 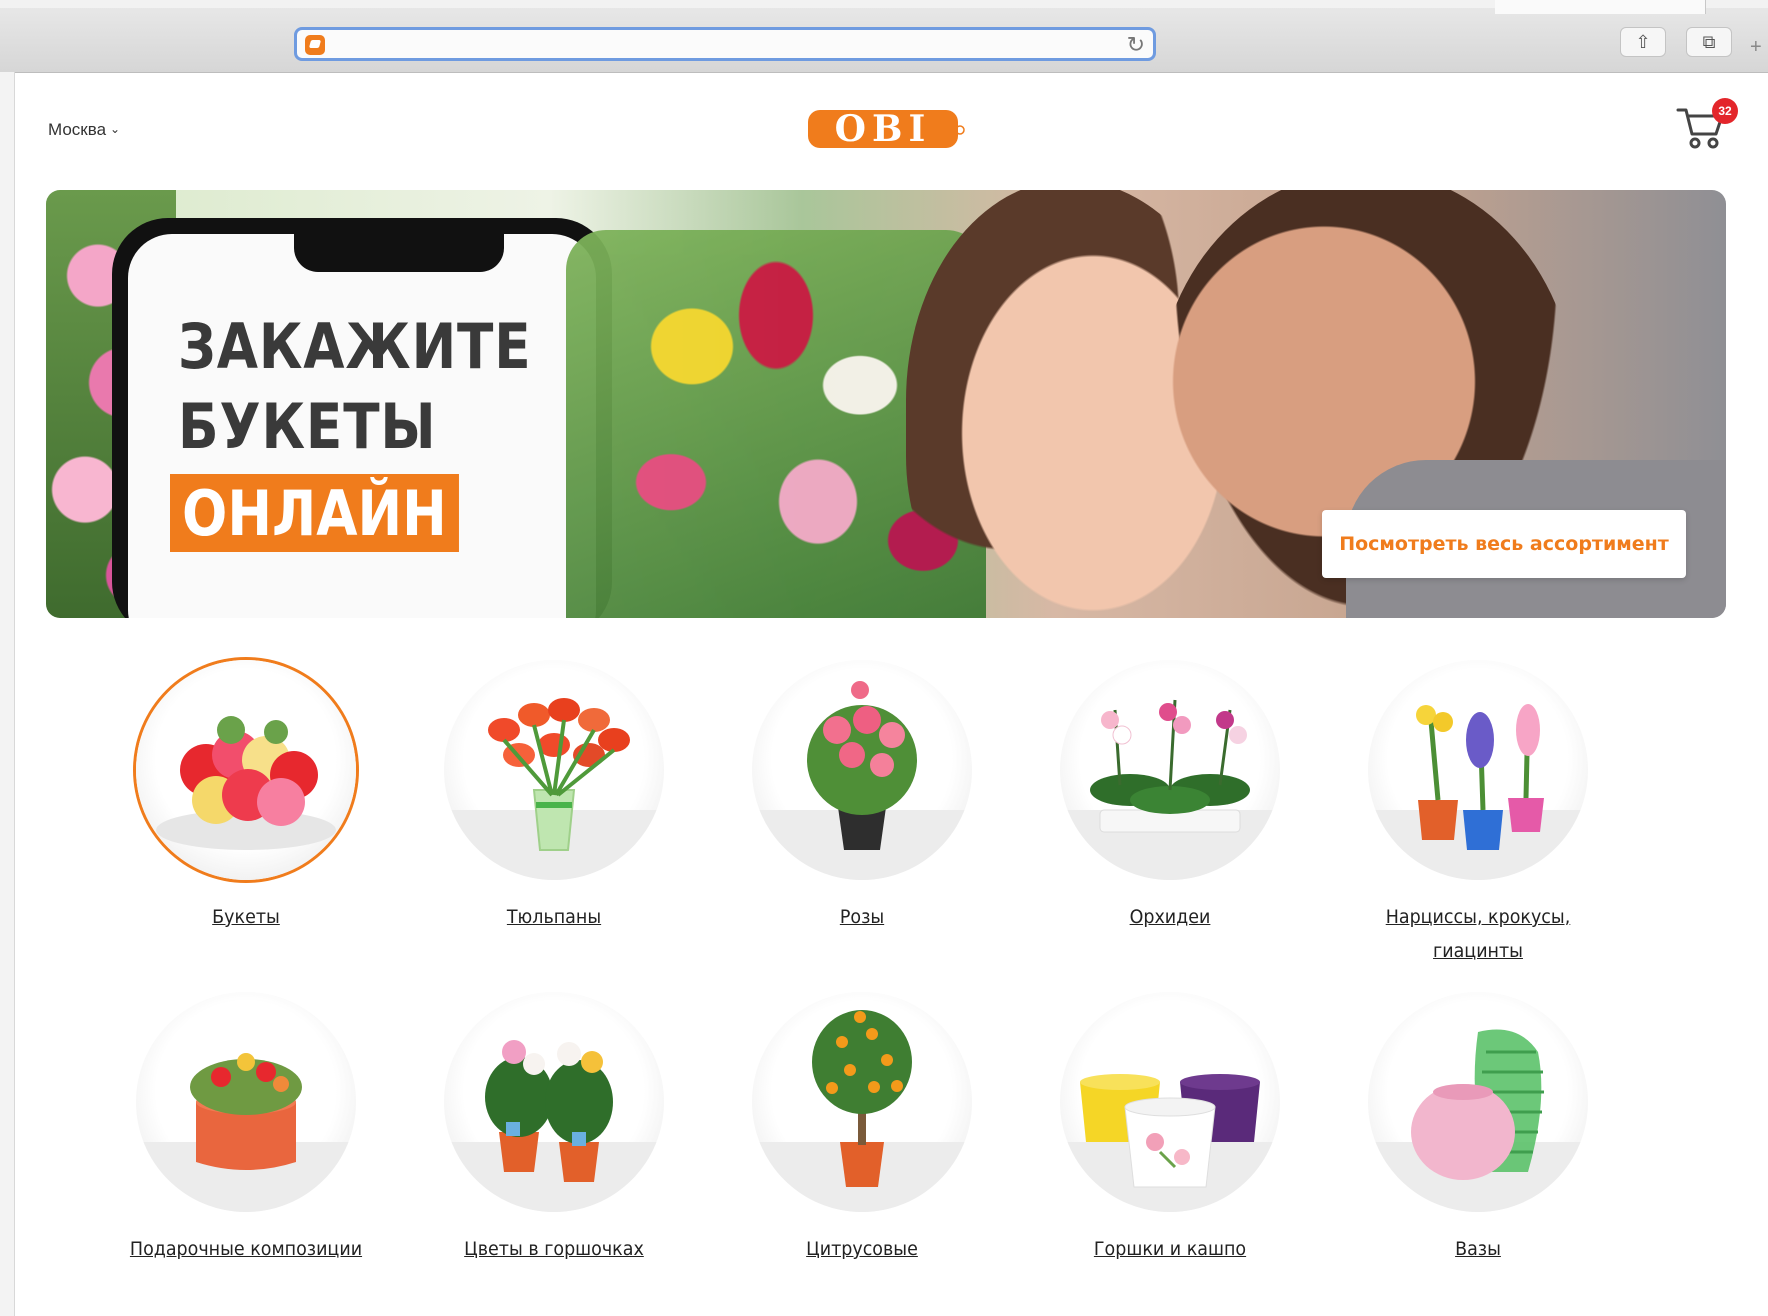 What do you see at coordinates (1170, 1249) in the screenshot?
I see `category-label: Горшки и кашпо` at bounding box center [1170, 1249].